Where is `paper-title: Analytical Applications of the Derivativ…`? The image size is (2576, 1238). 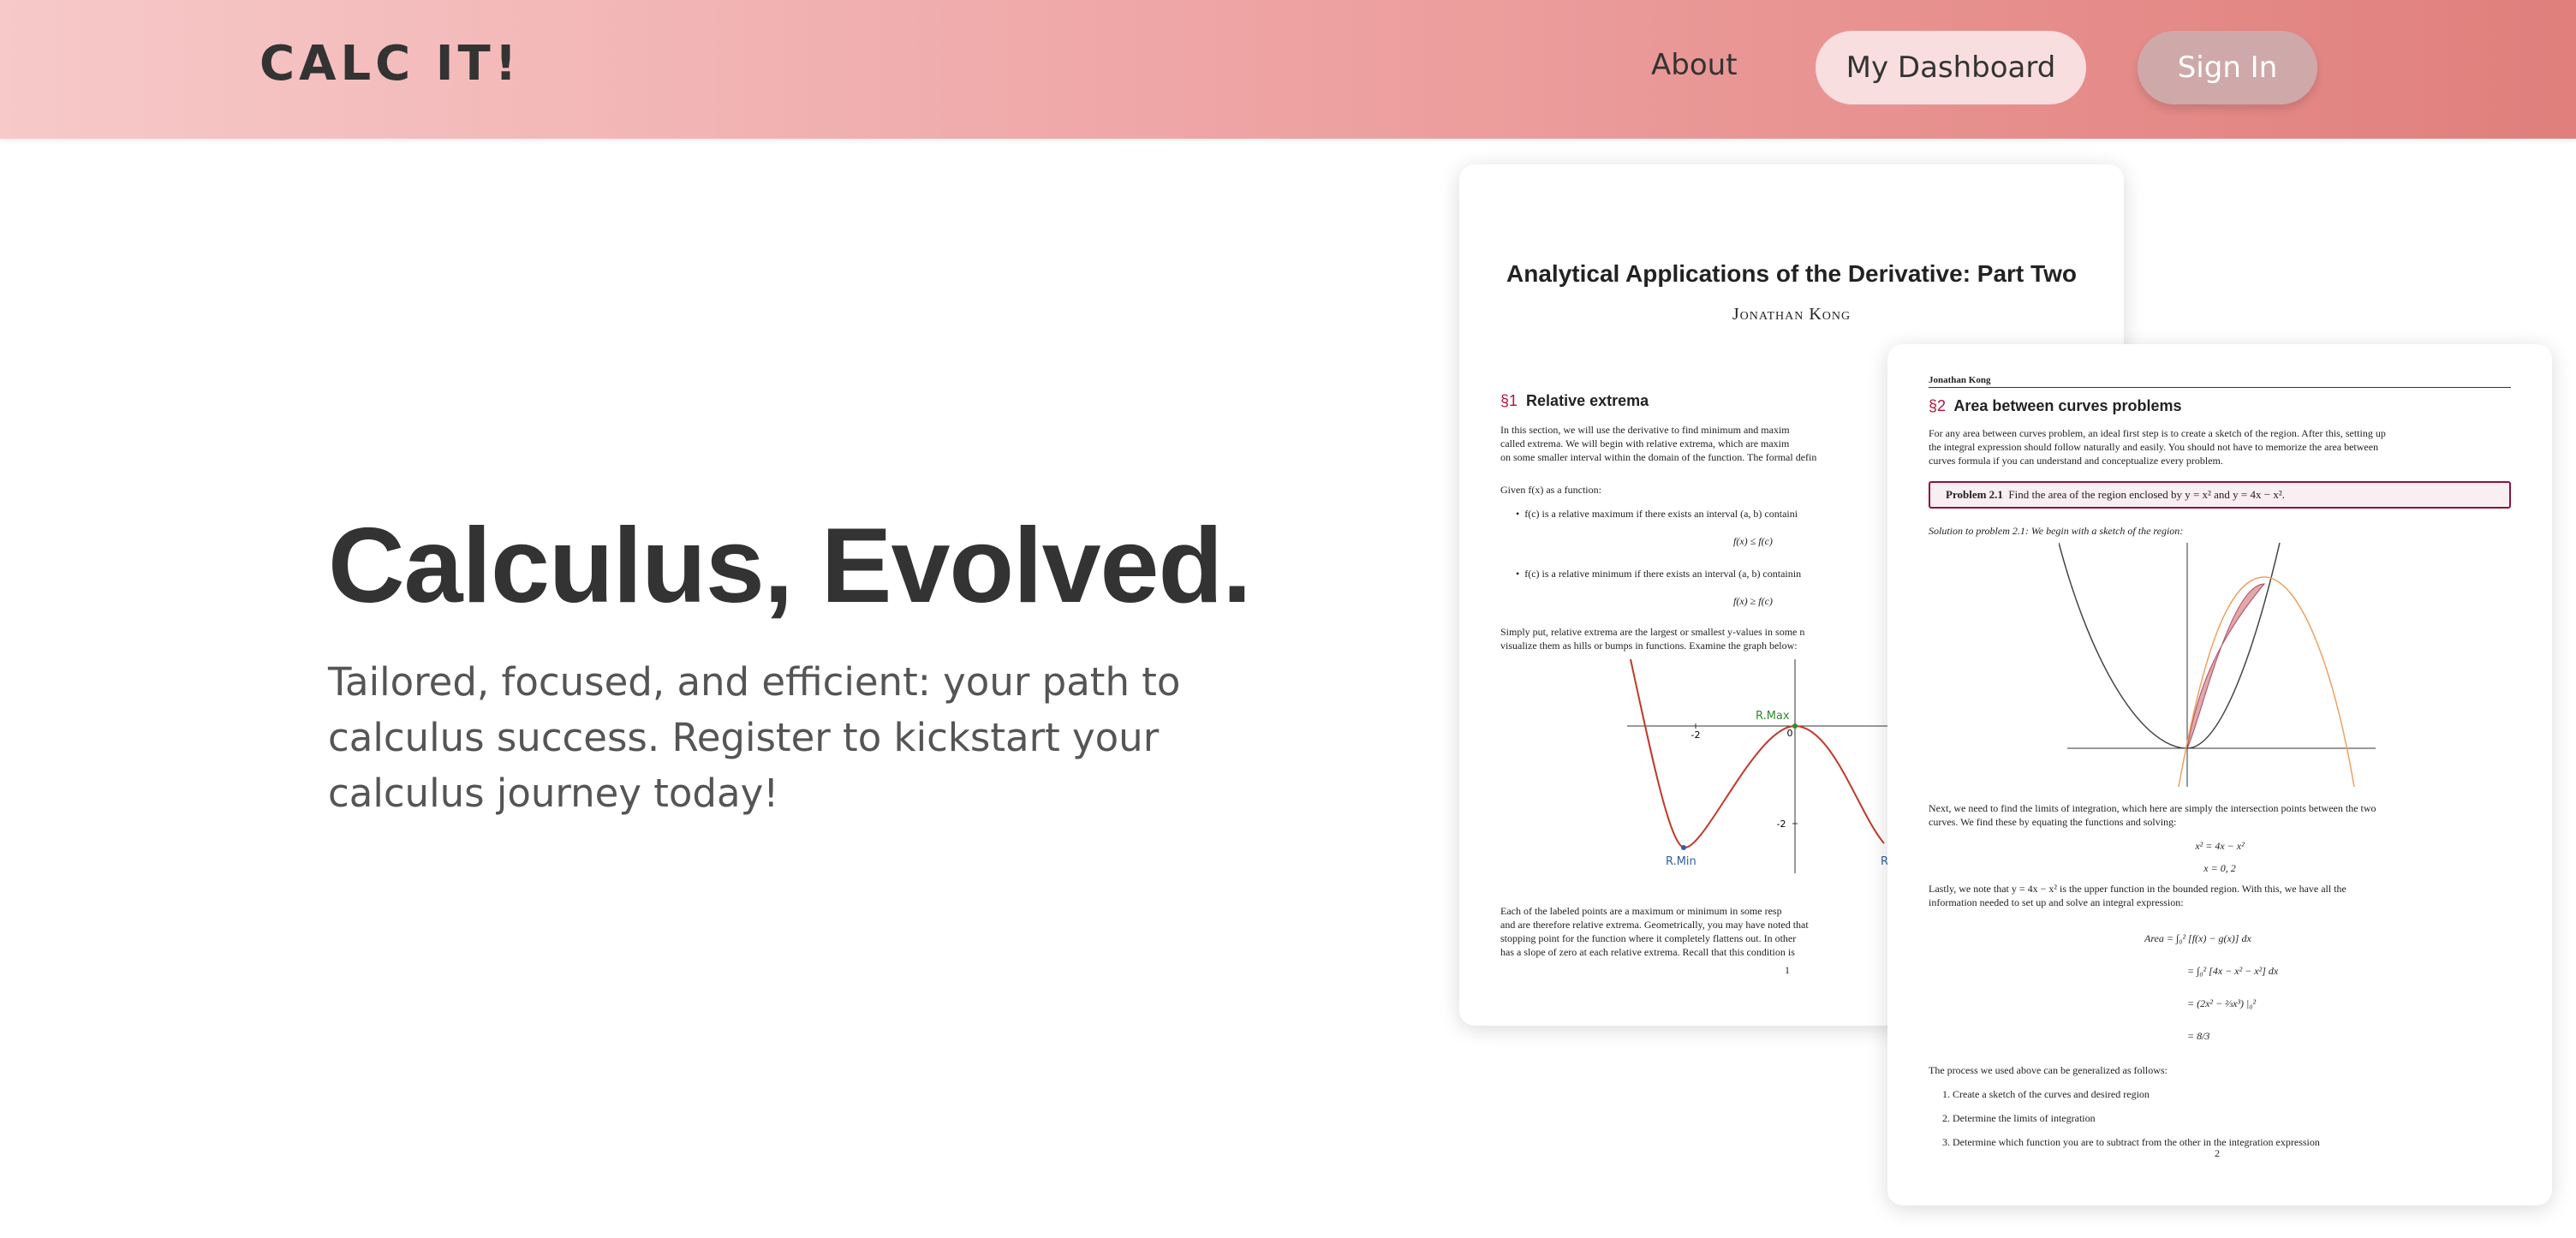
paper-title: Analytical Applications of the Derivativ… is located at coordinates (1791, 273).